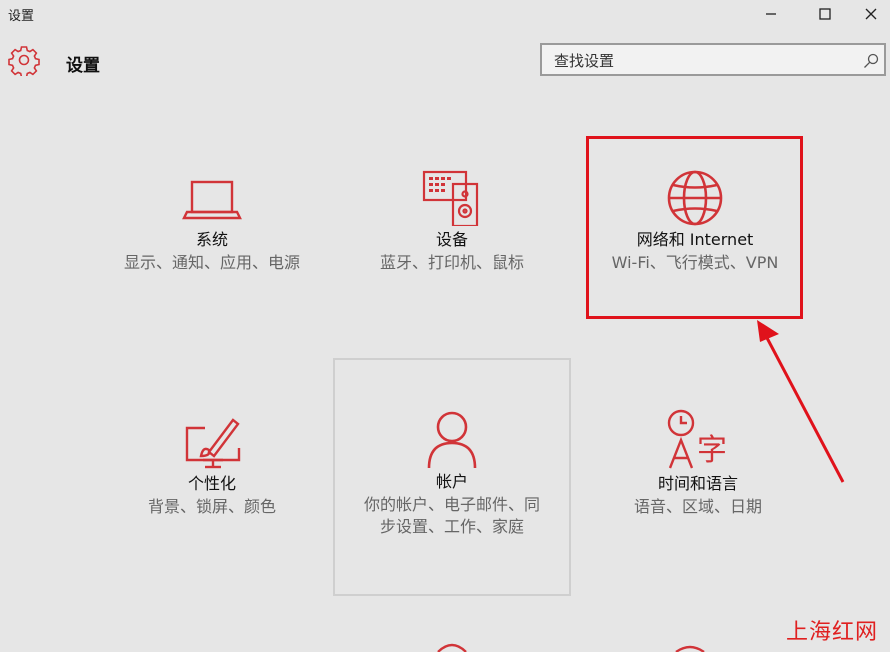 The image size is (890, 652). I want to click on tile-devices-name: 设备, so click(451, 239).